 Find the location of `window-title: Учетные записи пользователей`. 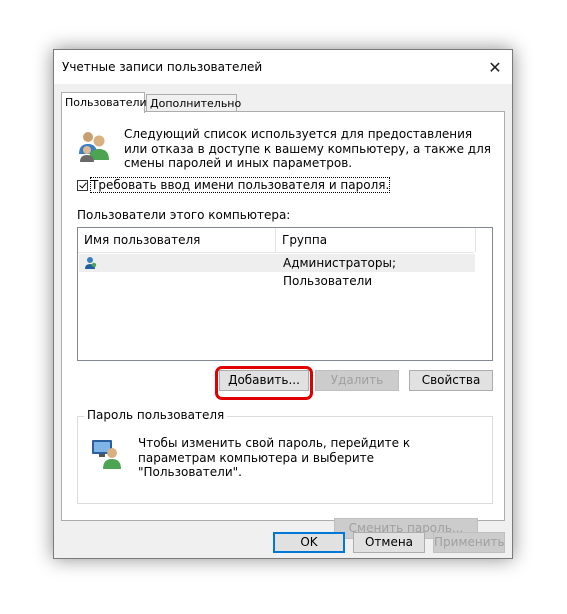

window-title: Учетные записи пользователей is located at coordinates (162, 67).